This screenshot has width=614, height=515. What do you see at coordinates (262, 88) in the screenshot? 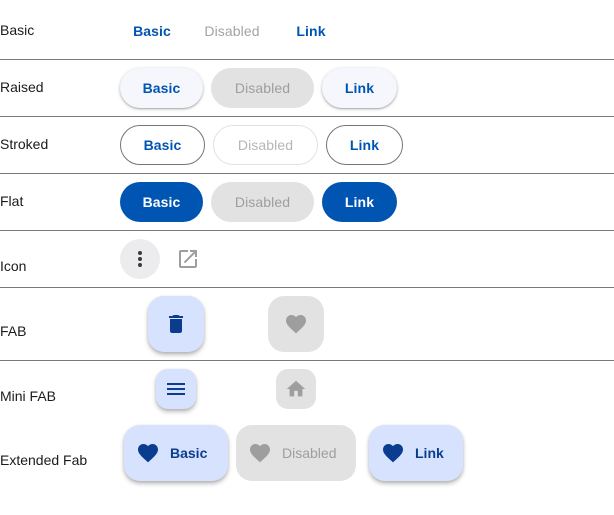
I see `disabled-raised-button: Disabled` at bounding box center [262, 88].